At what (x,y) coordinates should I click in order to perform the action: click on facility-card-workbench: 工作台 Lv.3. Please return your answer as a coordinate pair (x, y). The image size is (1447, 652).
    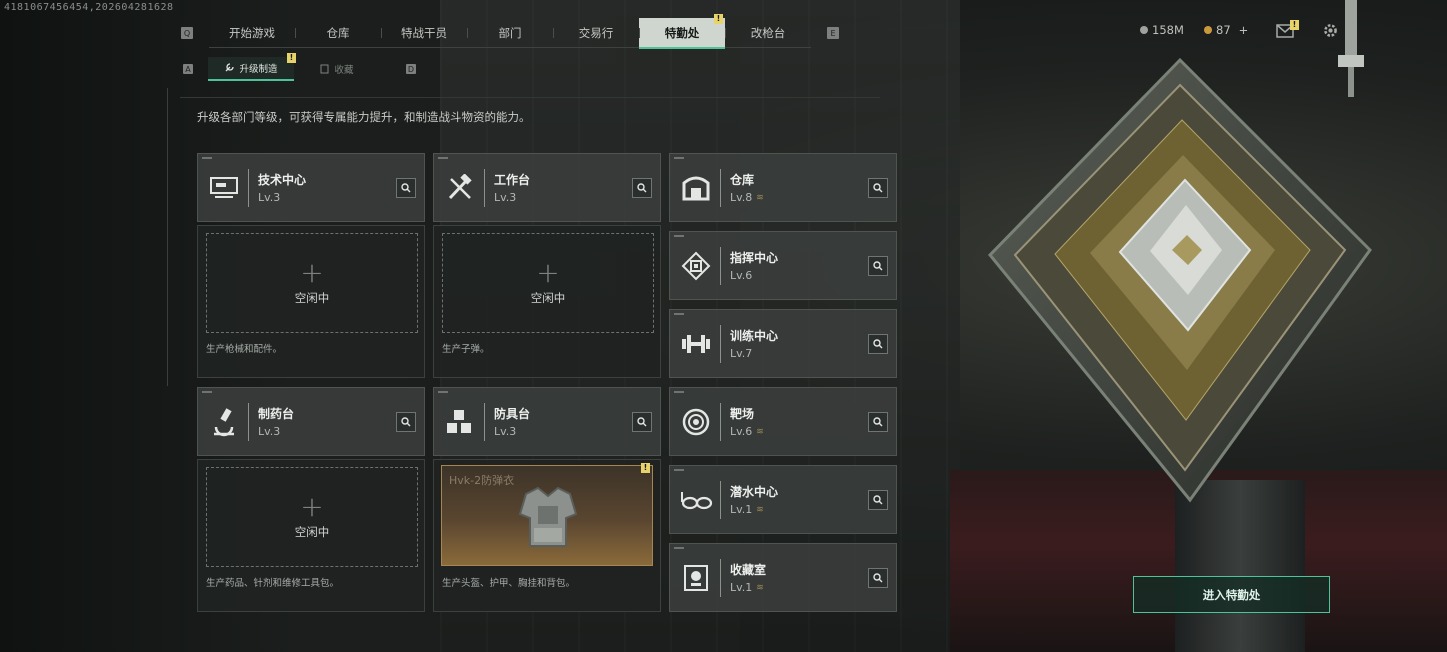
    Looking at the image, I should click on (547, 187).